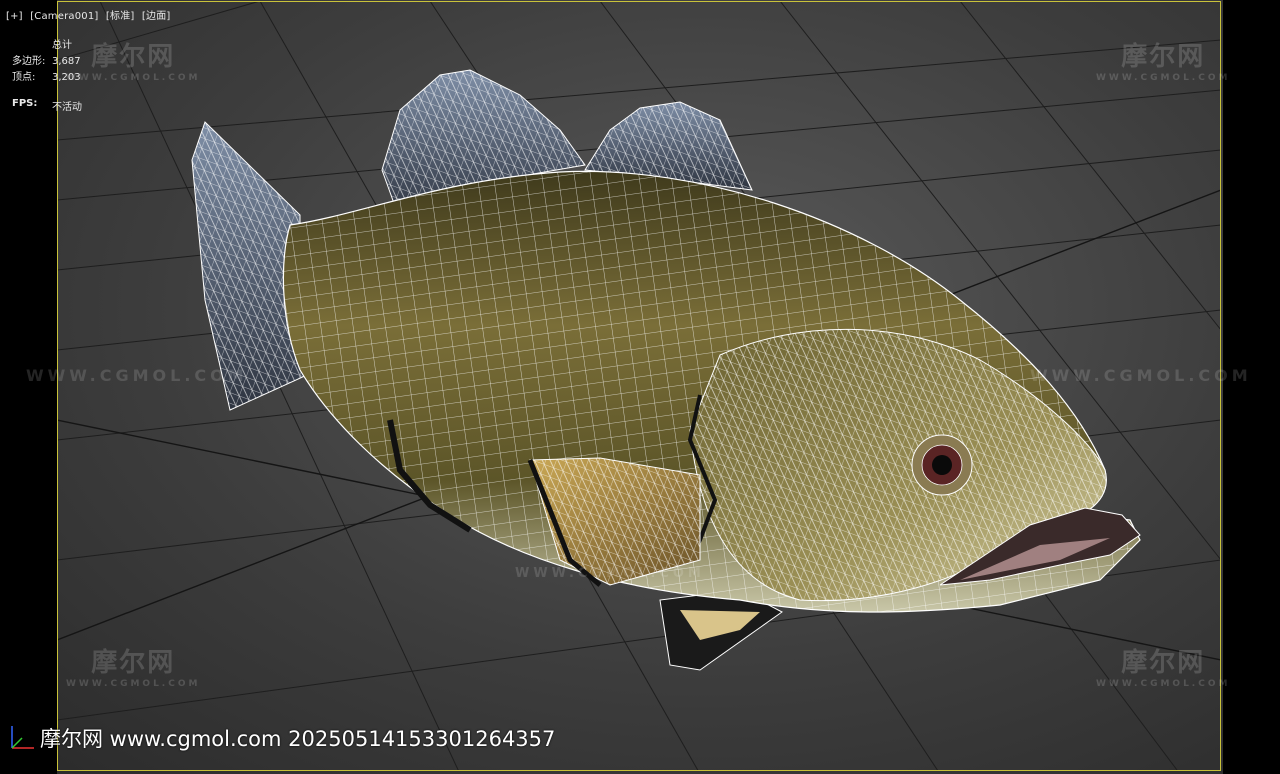 The width and height of the screenshot is (1280, 774). I want to click on fps-readout: FPS: 不活动, so click(47, 105).